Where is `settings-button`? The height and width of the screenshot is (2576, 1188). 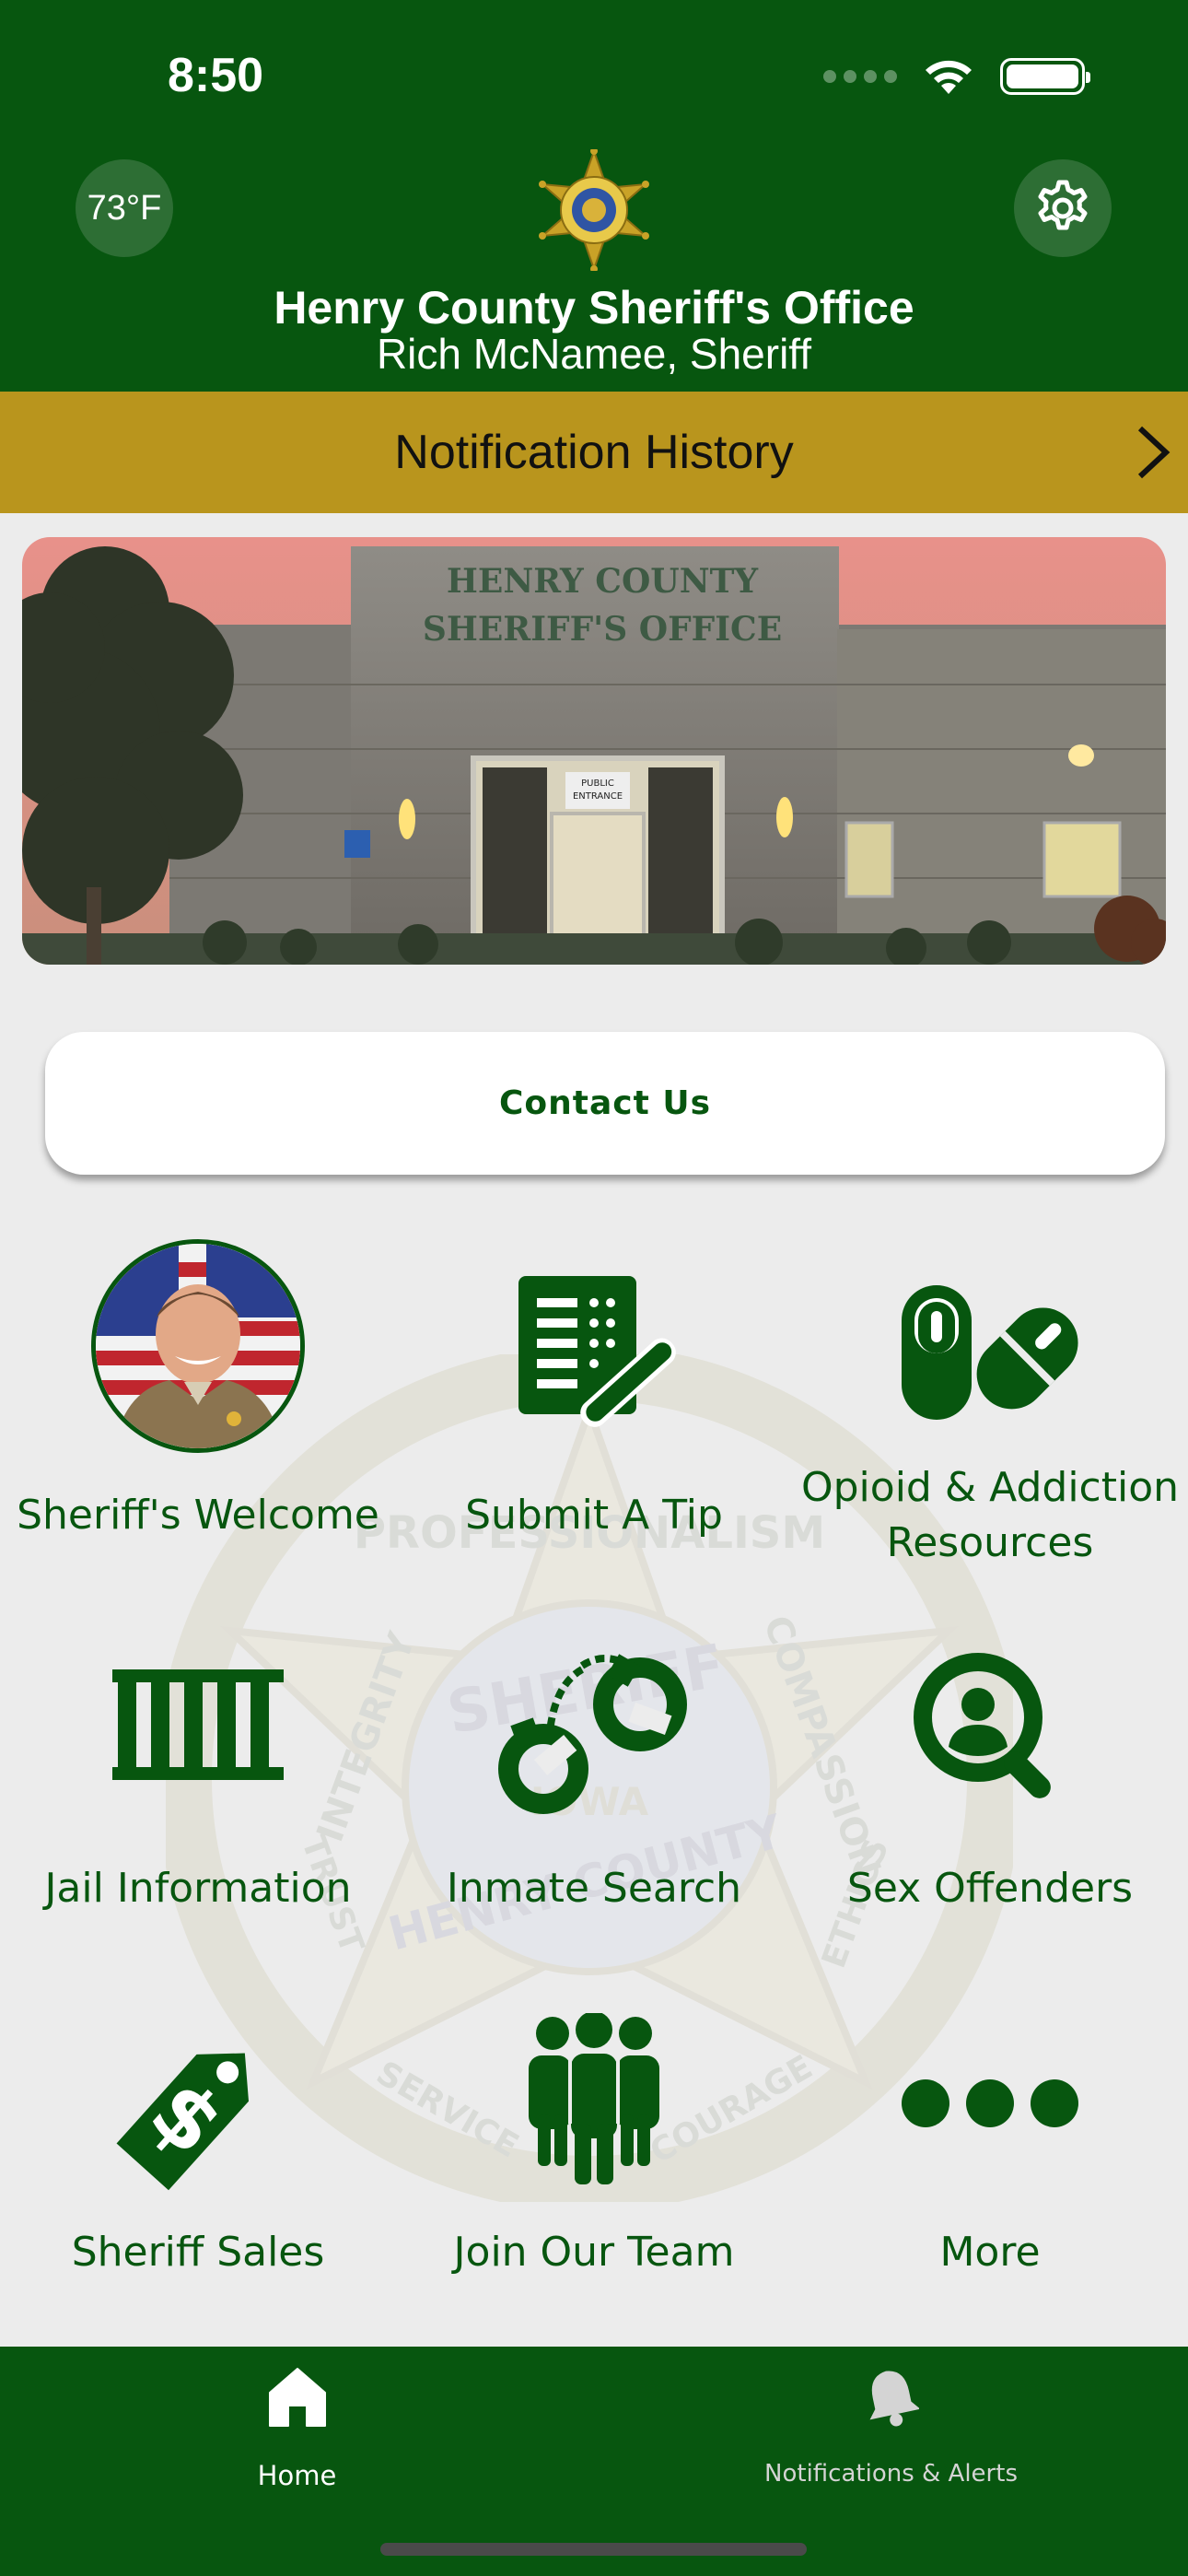
settings-button is located at coordinates (1063, 208).